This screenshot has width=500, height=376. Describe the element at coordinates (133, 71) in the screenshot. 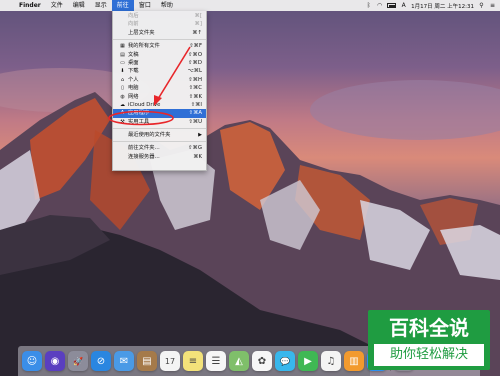

I see `menu-item-label: 下载` at that location.